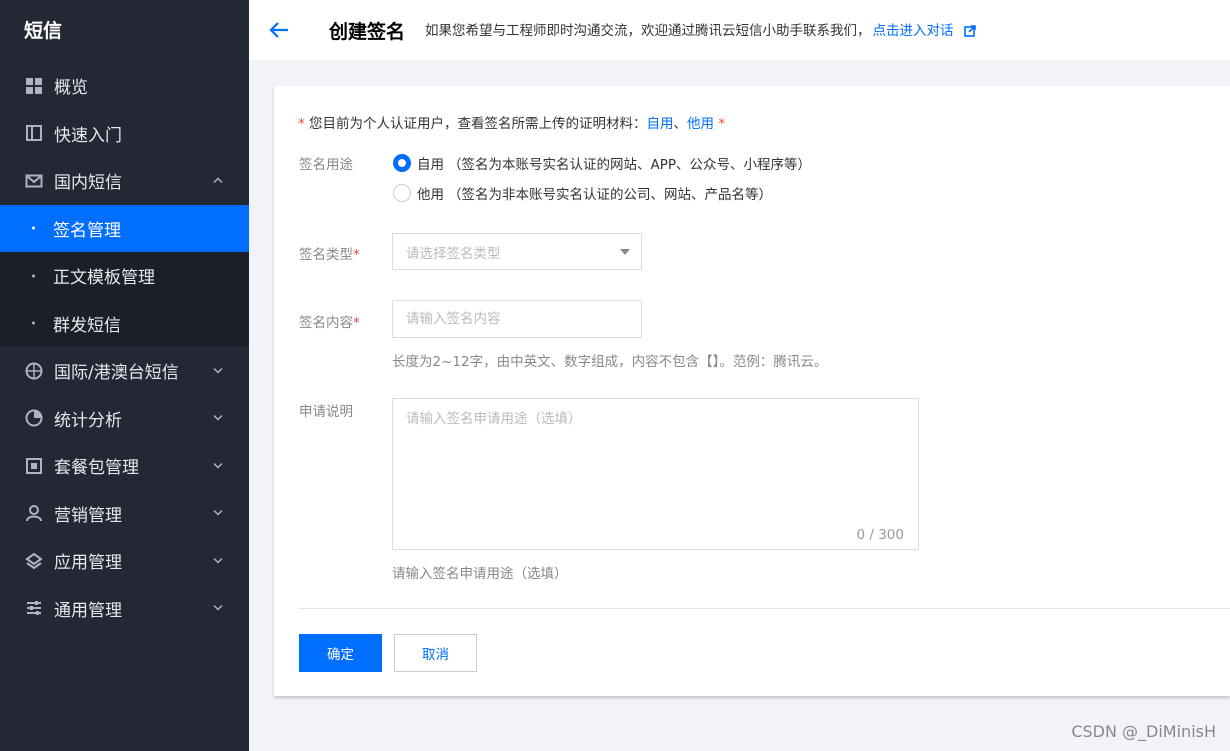  What do you see at coordinates (218, 180) in the screenshot?
I see `chevron-up-icon` at bounding box center [218, 180].